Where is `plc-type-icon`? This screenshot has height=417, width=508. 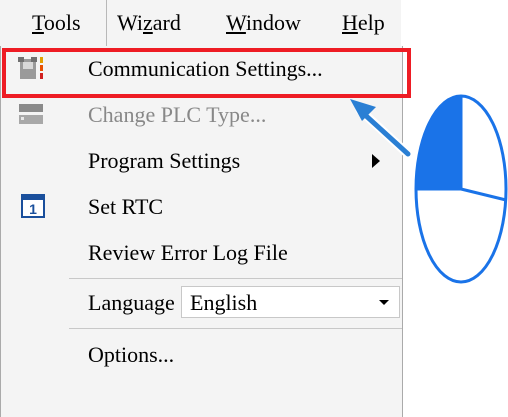
plc-type-icon is located at coordinates (31, 114).